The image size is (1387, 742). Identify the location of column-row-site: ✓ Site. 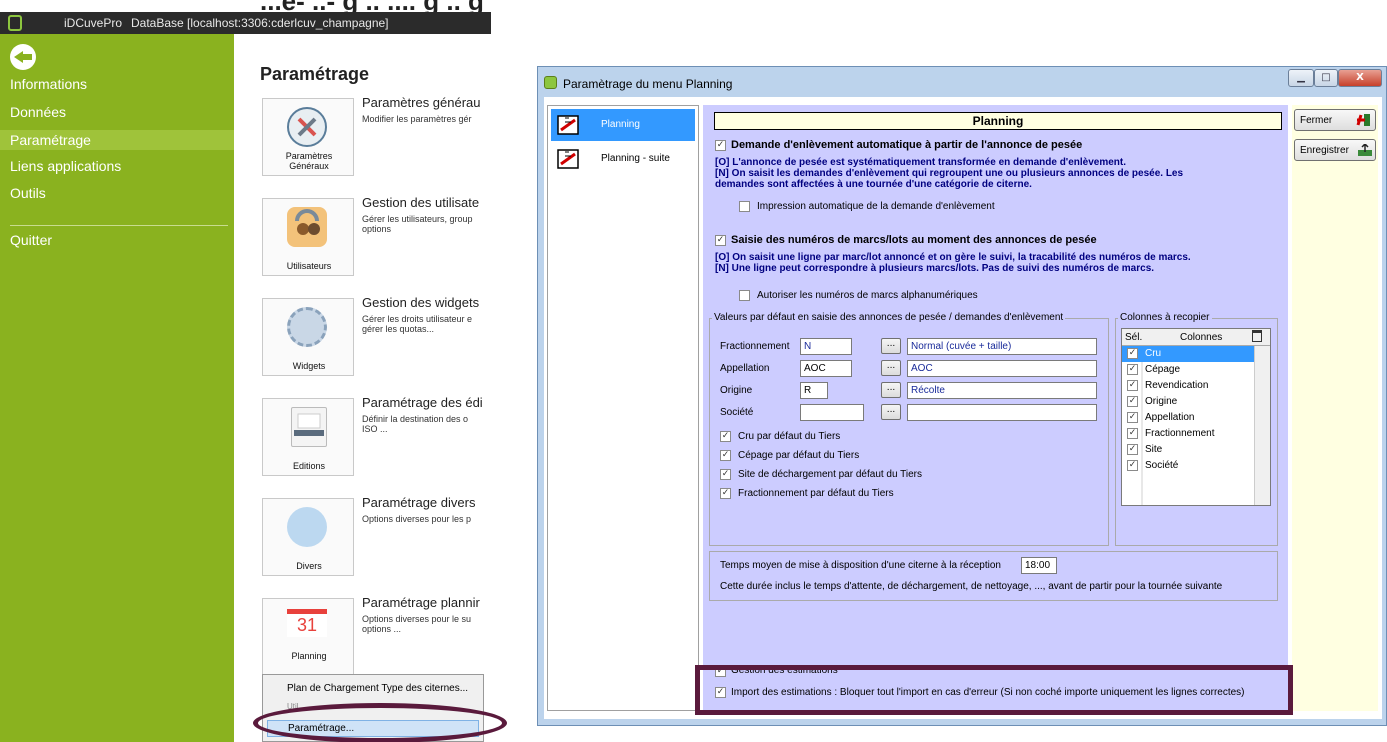
(1188, 450).